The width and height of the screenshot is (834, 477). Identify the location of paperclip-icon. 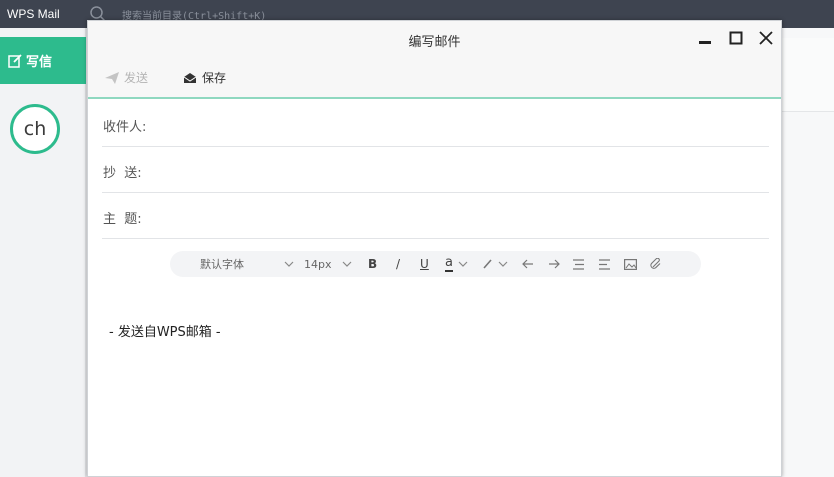
(655, 263).